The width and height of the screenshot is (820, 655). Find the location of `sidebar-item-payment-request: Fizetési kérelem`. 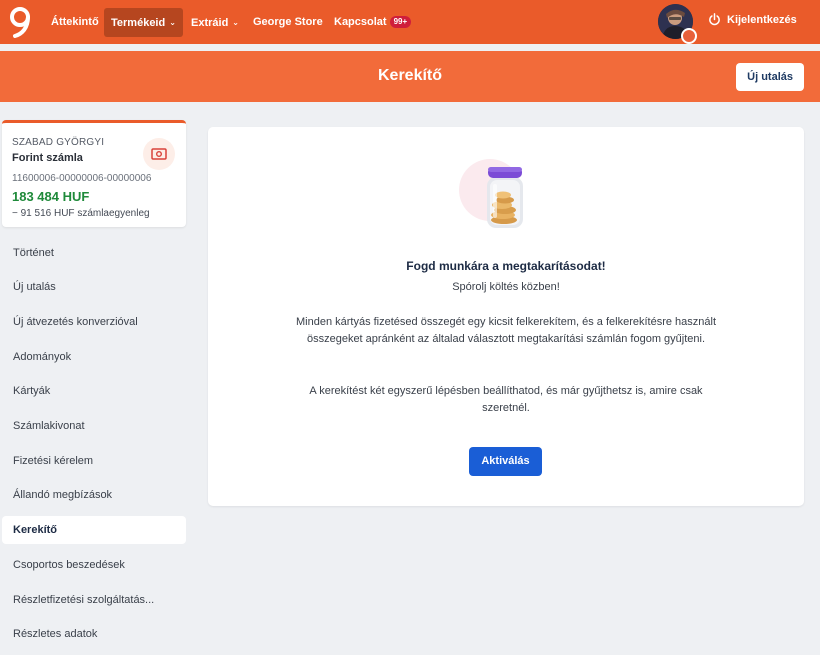

sidebar-item-payment-request: Fizetési kérelem is located at coordinates (94, 461).